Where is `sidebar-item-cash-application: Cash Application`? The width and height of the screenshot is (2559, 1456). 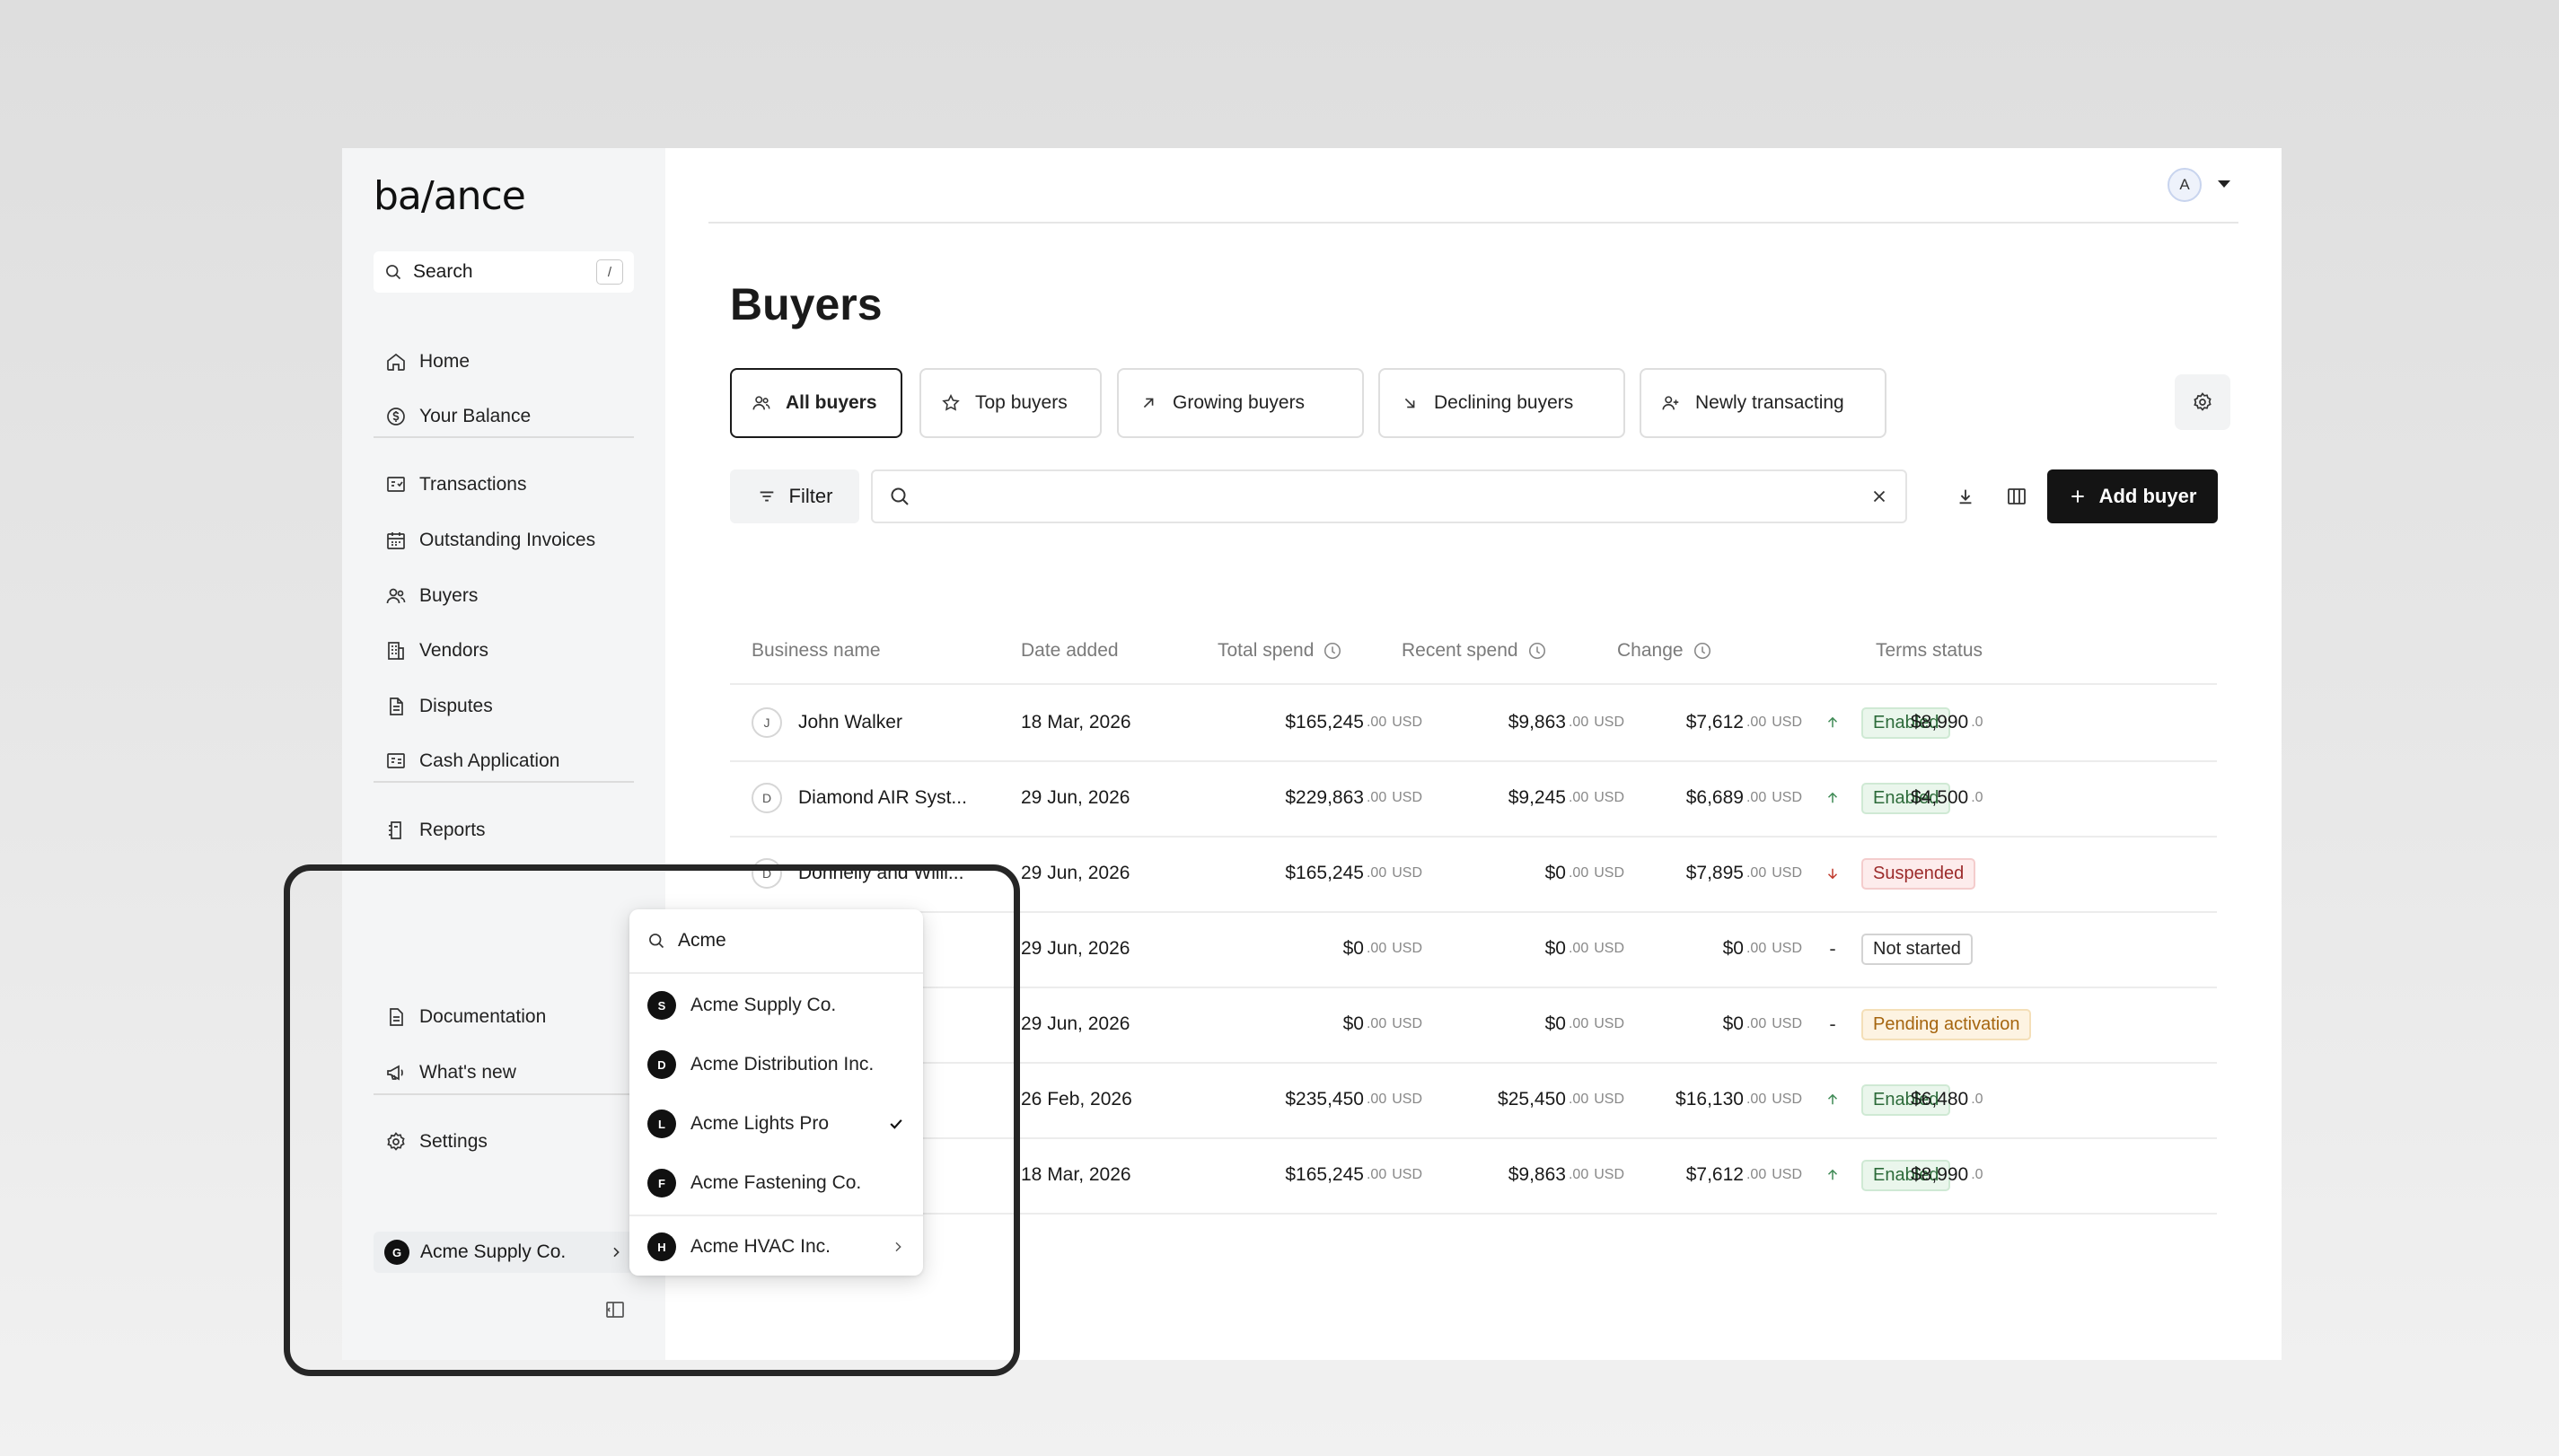 sidebar-item-cash-application: Cash Application is located at coordinates (472, 761).